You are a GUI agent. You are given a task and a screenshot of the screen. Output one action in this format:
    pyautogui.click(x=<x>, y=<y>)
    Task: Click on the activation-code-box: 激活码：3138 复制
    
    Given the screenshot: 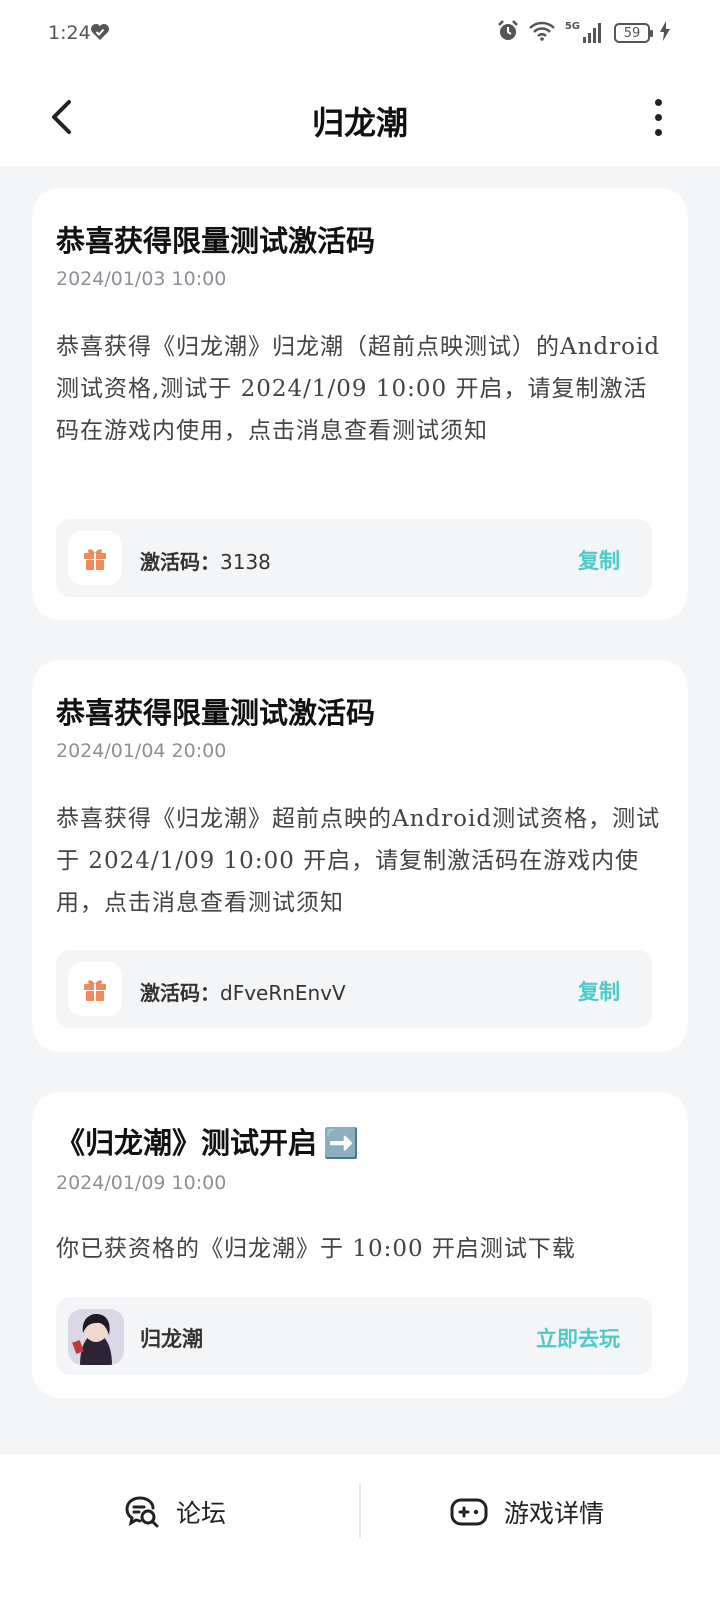 What is the action you would take?
    pyautogui.click(x=354, y=558)
    